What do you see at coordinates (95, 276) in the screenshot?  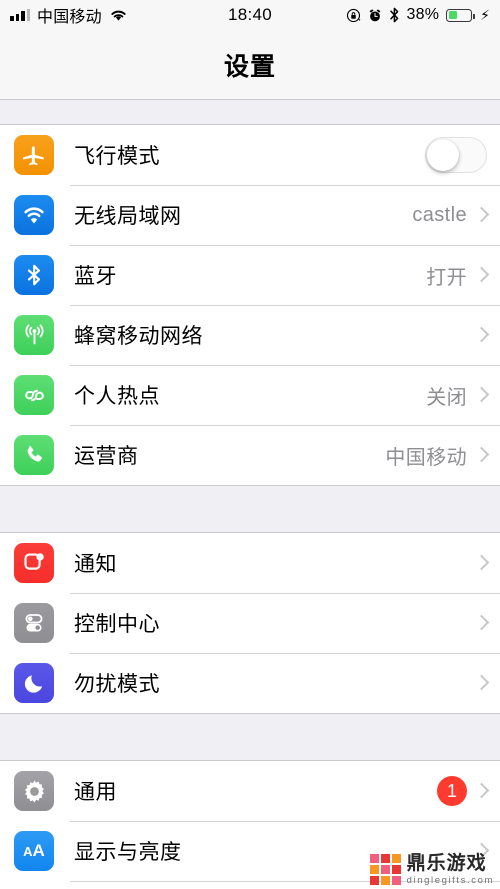 I see `settings-row-label: 蓝牙` at bounding box center [95, 276].